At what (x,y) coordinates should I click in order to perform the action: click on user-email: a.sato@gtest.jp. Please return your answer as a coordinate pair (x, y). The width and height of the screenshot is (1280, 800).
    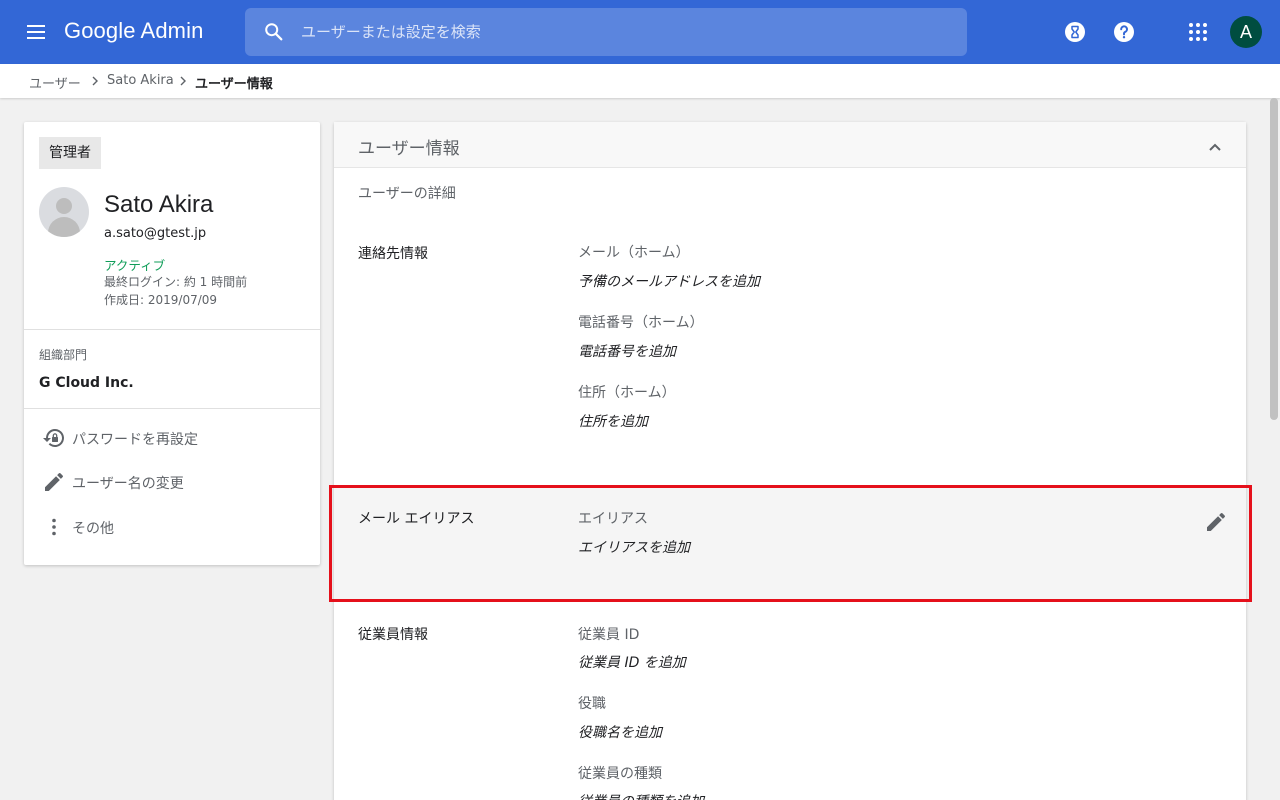
    Looking at the image, I should click on (155, 233).